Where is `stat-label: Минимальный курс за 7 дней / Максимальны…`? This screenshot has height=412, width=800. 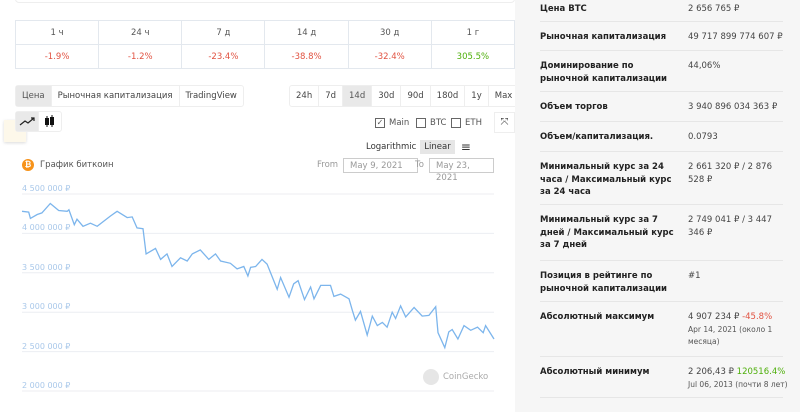
stat-label: Минимальный курс за 7 дней / Максимальны… is located at coordinates (607, 232).